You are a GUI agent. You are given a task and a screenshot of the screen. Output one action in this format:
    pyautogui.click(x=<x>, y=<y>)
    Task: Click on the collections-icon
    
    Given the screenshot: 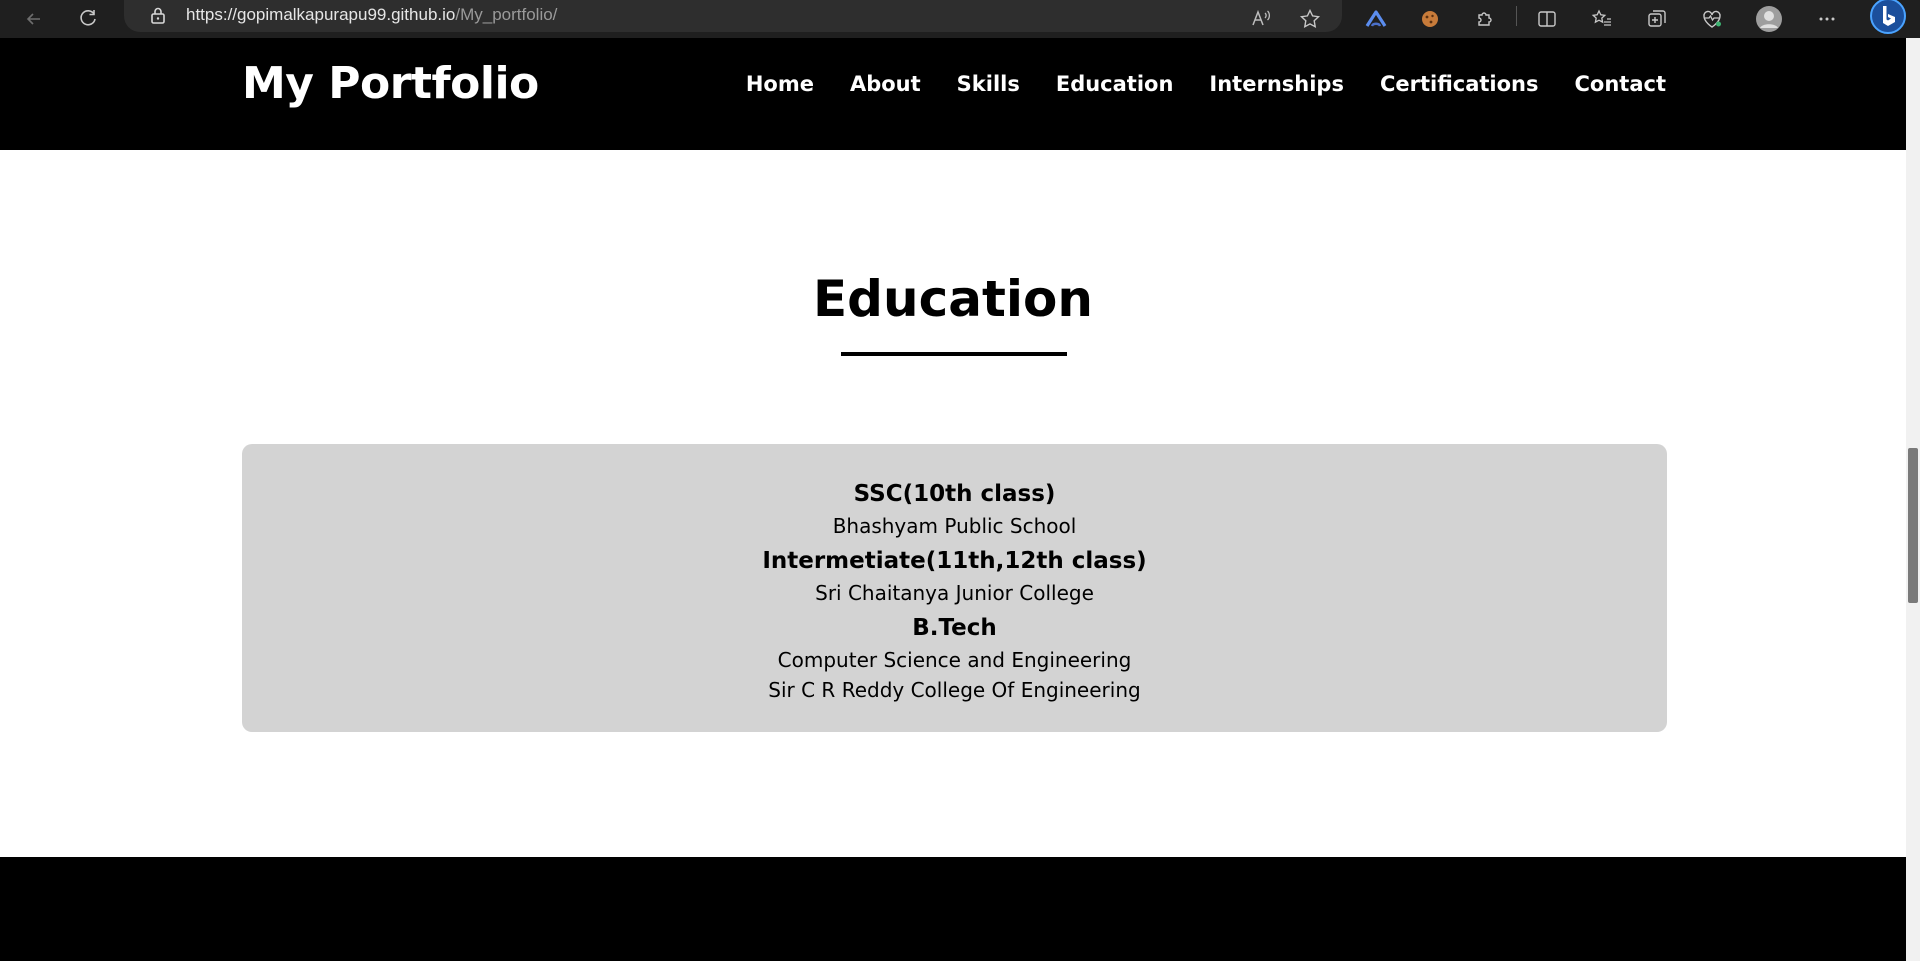 What is the action you would take?
    pyautogui.click(x=1657, y=18)
    